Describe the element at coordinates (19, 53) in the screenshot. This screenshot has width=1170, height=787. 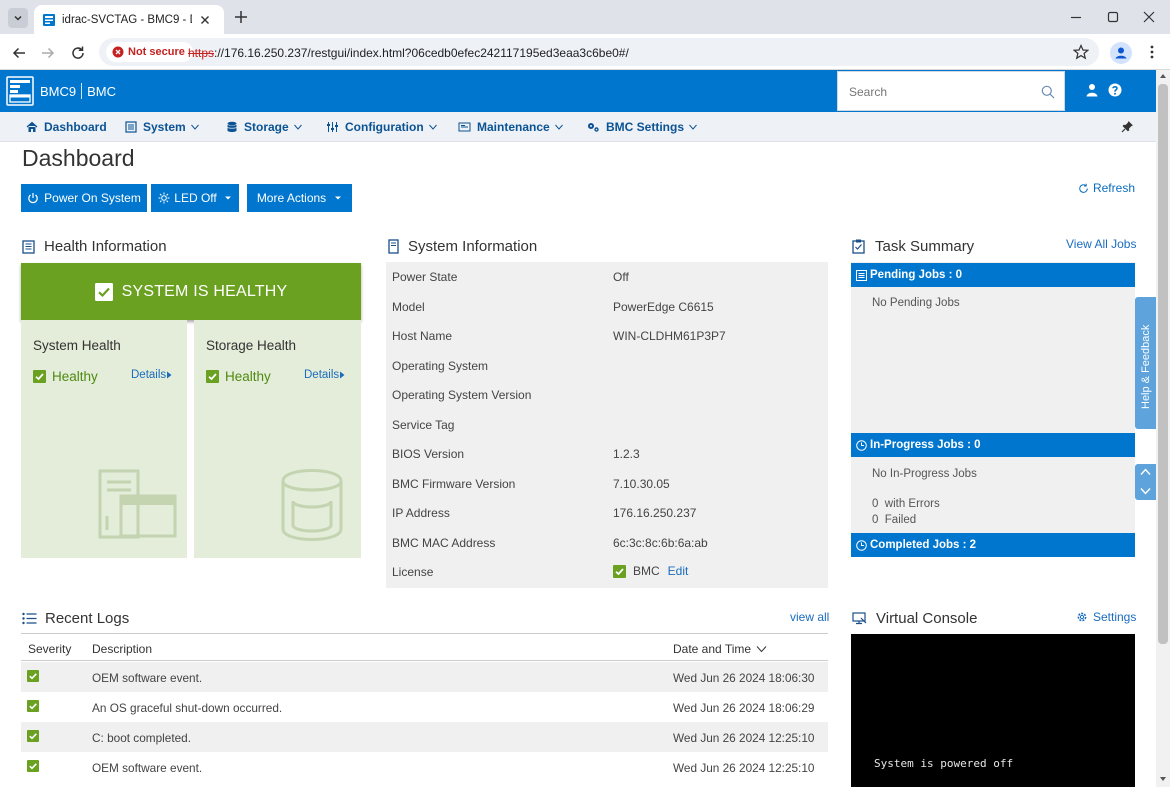
I see `back-arrow-icon` at that location.